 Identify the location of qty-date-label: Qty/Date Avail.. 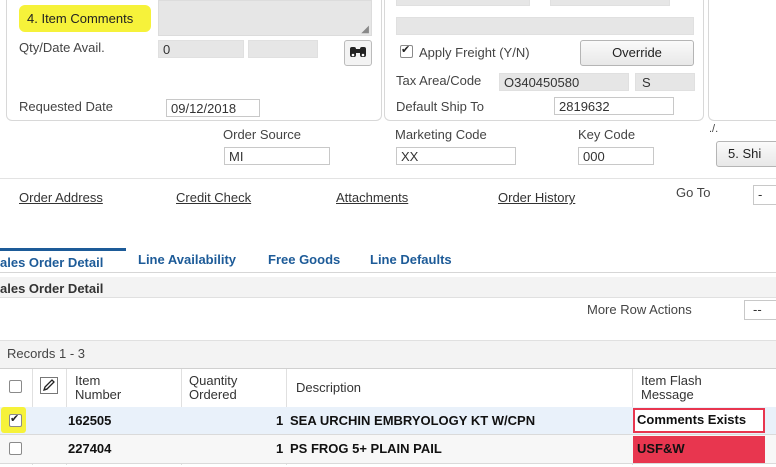
(62, 47).